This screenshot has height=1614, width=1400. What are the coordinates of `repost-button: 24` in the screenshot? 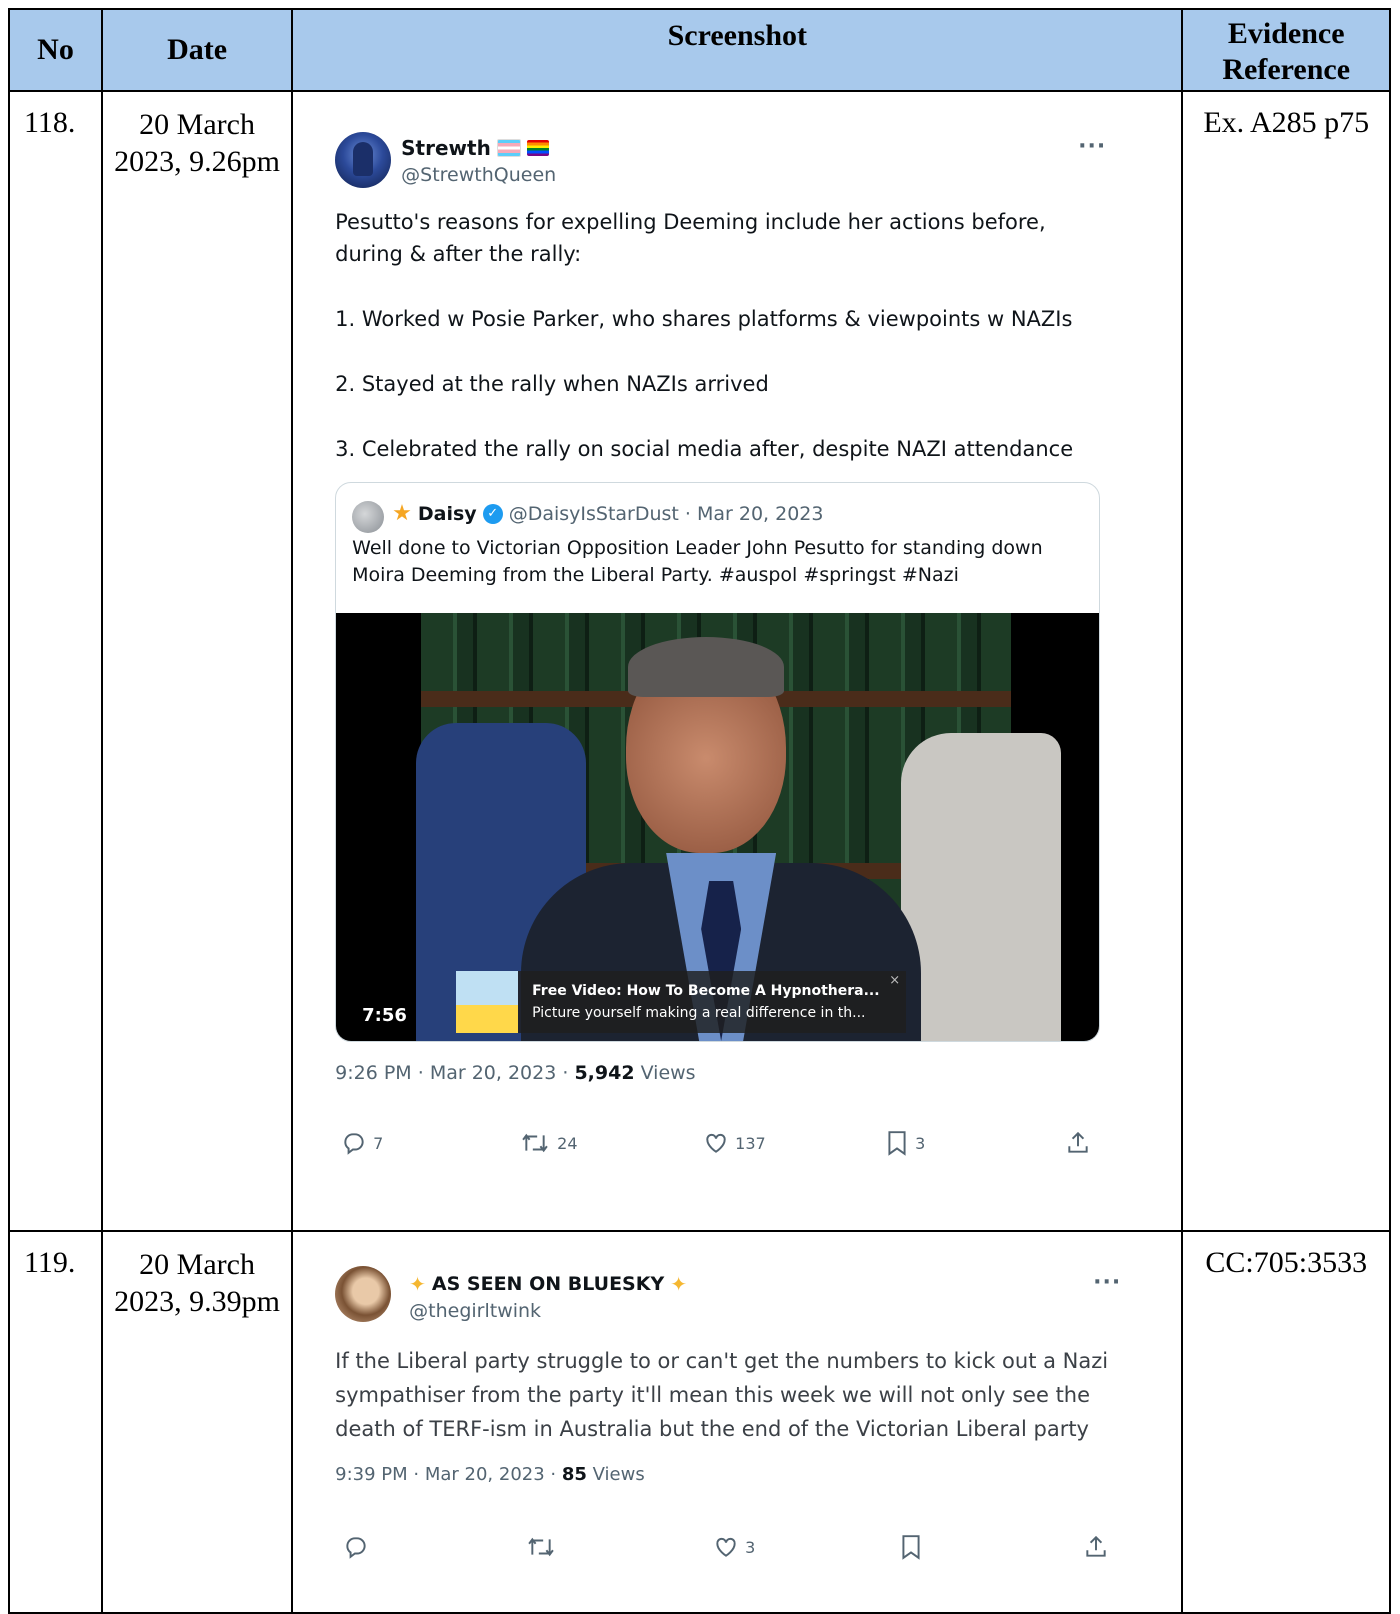 It's located at (548, 1143).